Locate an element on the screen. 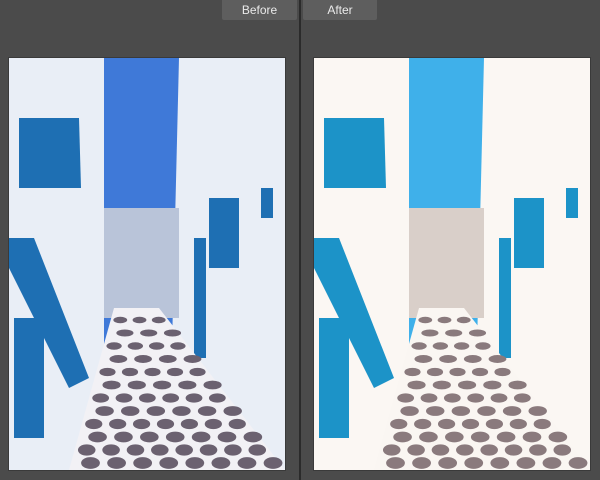 The width and height of the screenshot is (600, 480). after-far-houses is located at coordinates (446, 263).